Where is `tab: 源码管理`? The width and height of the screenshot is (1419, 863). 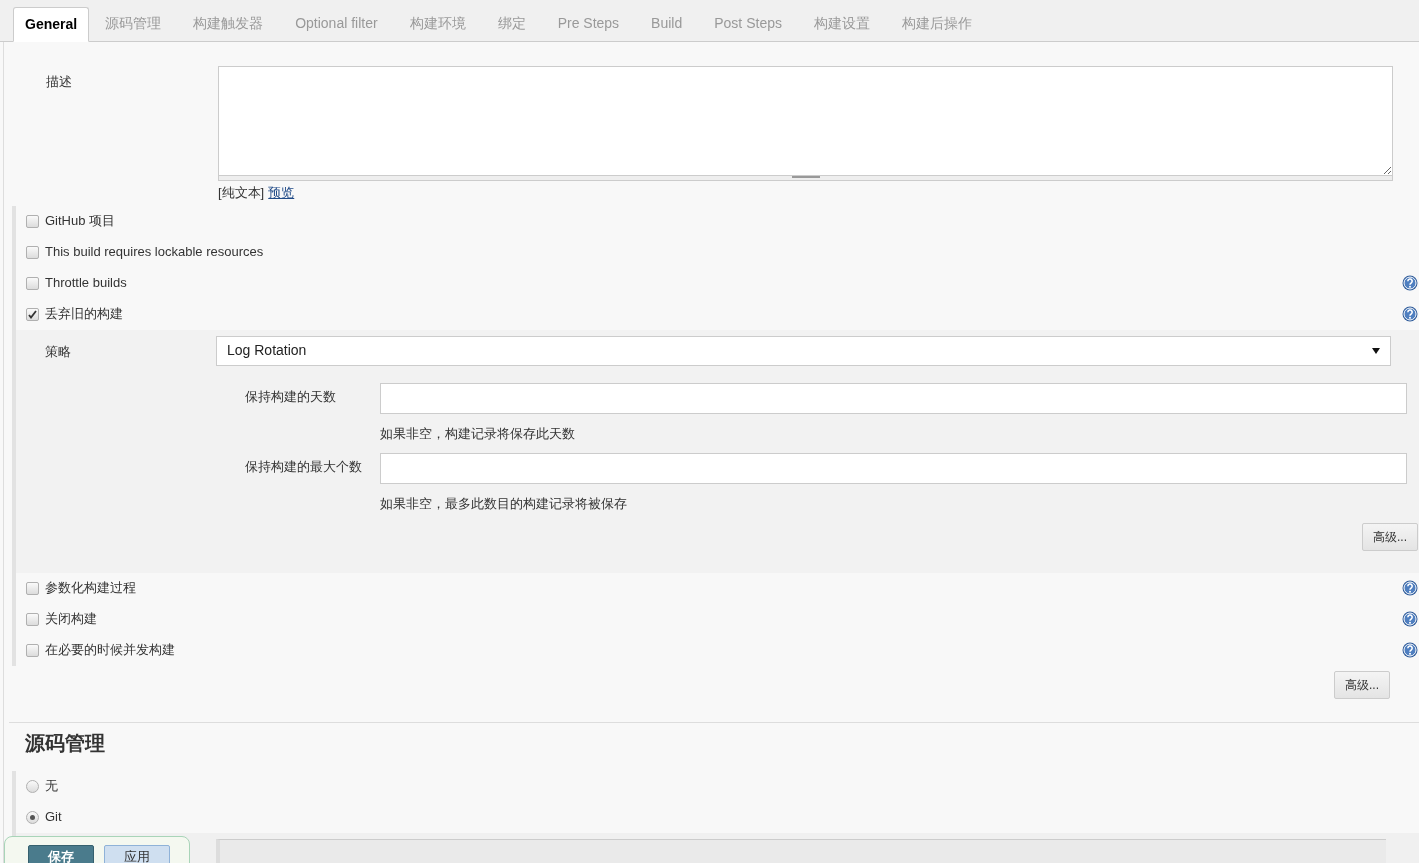 tab: 源码管理 is located at coordinates (133, 23).